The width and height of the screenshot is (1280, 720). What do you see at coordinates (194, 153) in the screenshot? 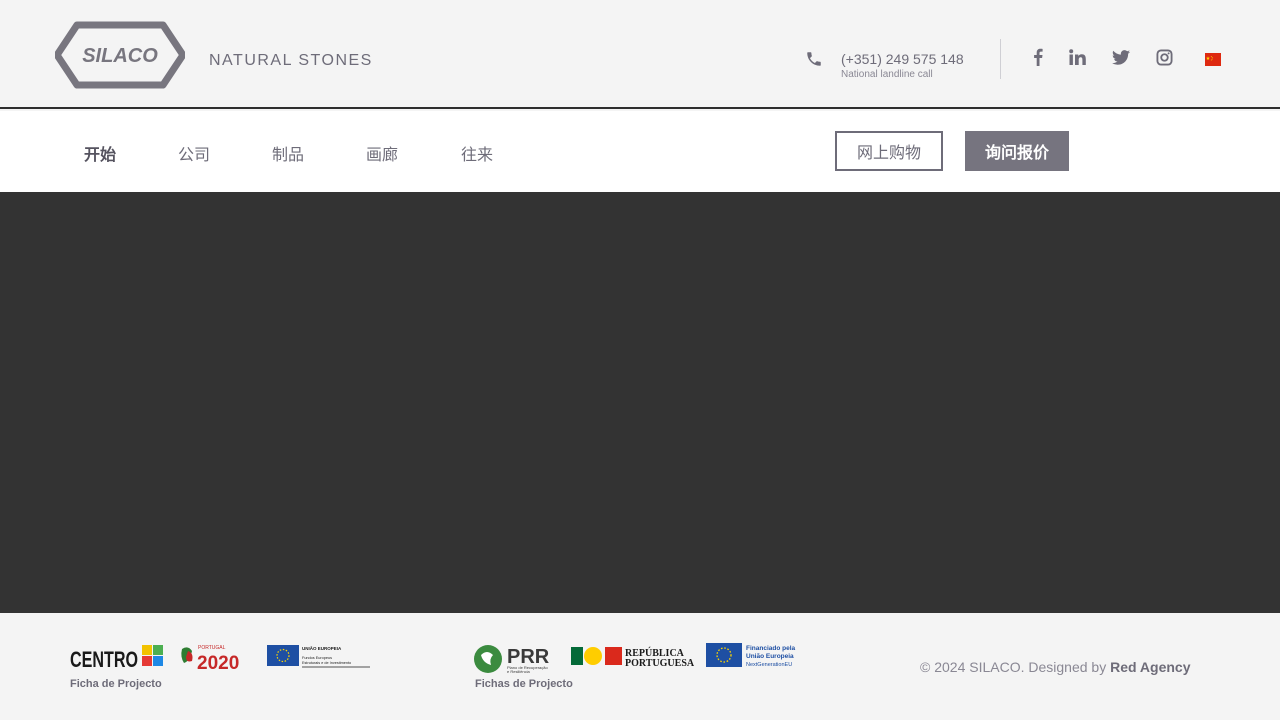
I see `nav-item-company: 公司` at bounding box center [194, 153].